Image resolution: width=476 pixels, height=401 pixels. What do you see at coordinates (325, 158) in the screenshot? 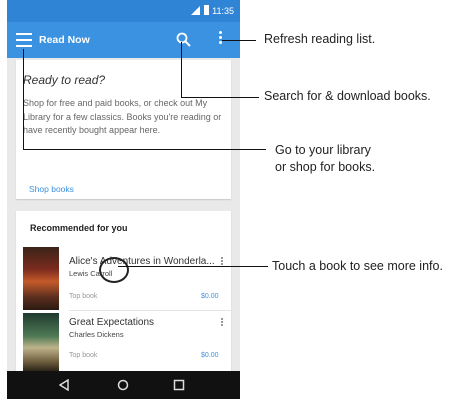
I see `annotation-library: Go to your library or shop for books.` at bounding box center [325, 158].